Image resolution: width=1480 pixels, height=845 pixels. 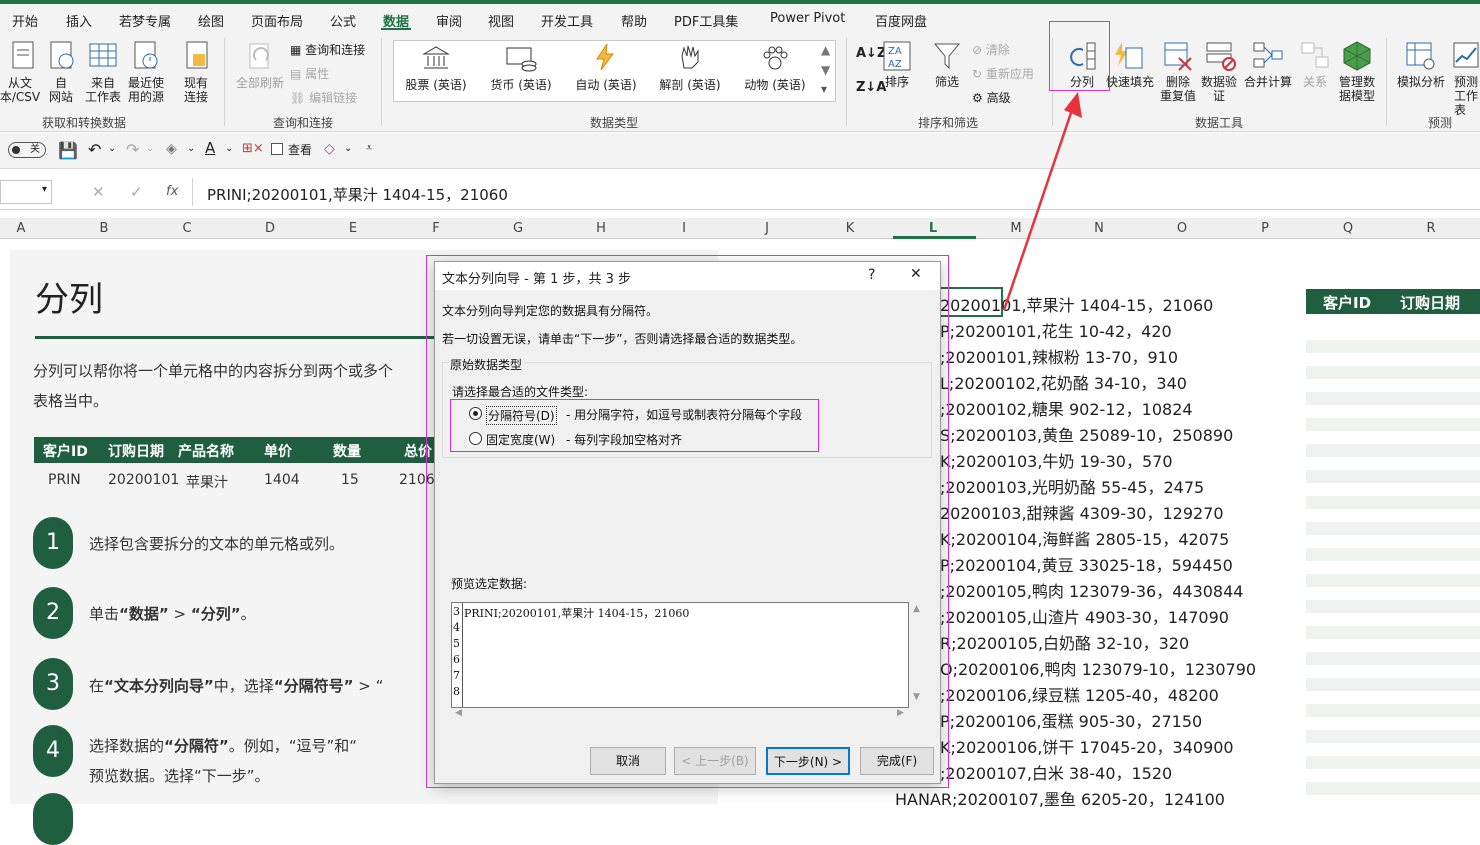 What do you see at coordinates (112, 148) in the screenshot?
I see `undo-dropdown-icon: ⌄` at bounding box center [112, 148].